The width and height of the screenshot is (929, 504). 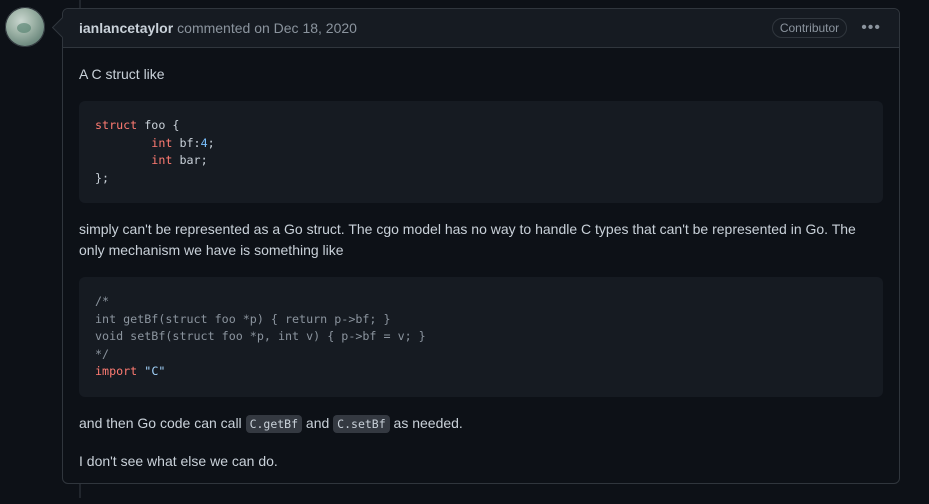 I want to click on code-text: foo {, so click(x=158, y=125).